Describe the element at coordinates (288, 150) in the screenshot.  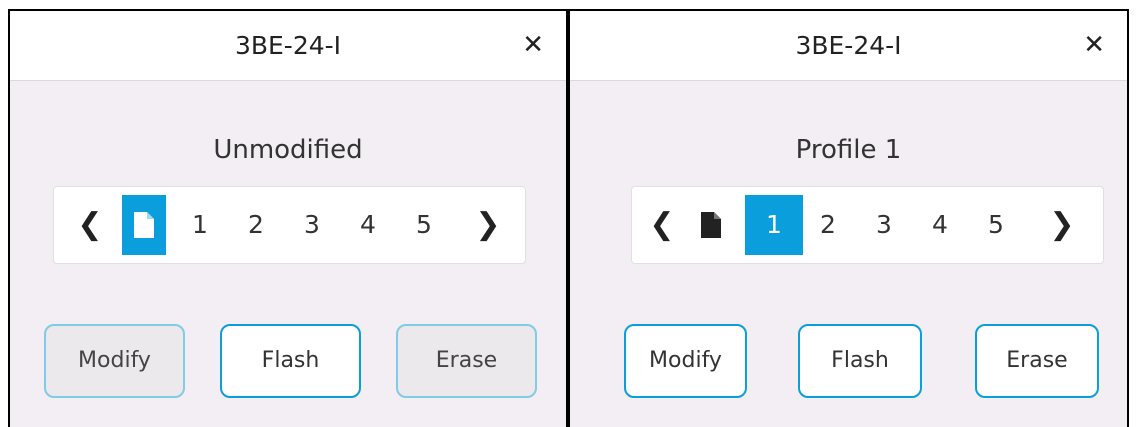
I see `profile-status-label: Unmodified` at that location.